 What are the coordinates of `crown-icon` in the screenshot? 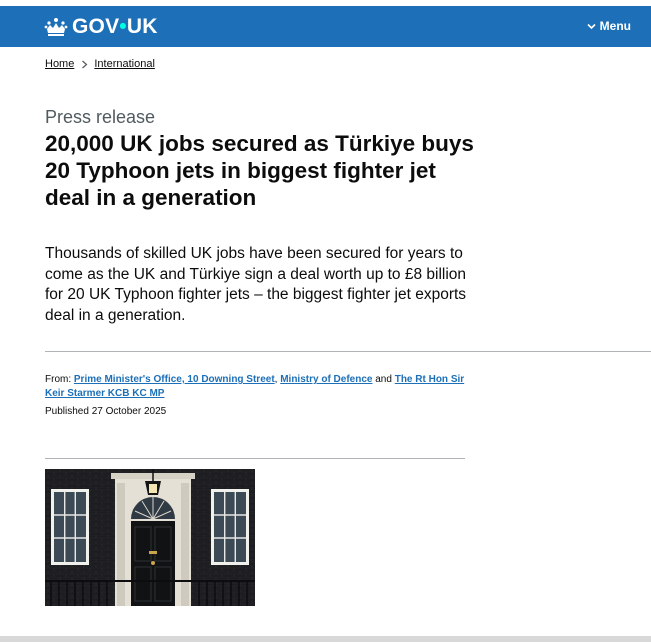 It's located at (56, 27).